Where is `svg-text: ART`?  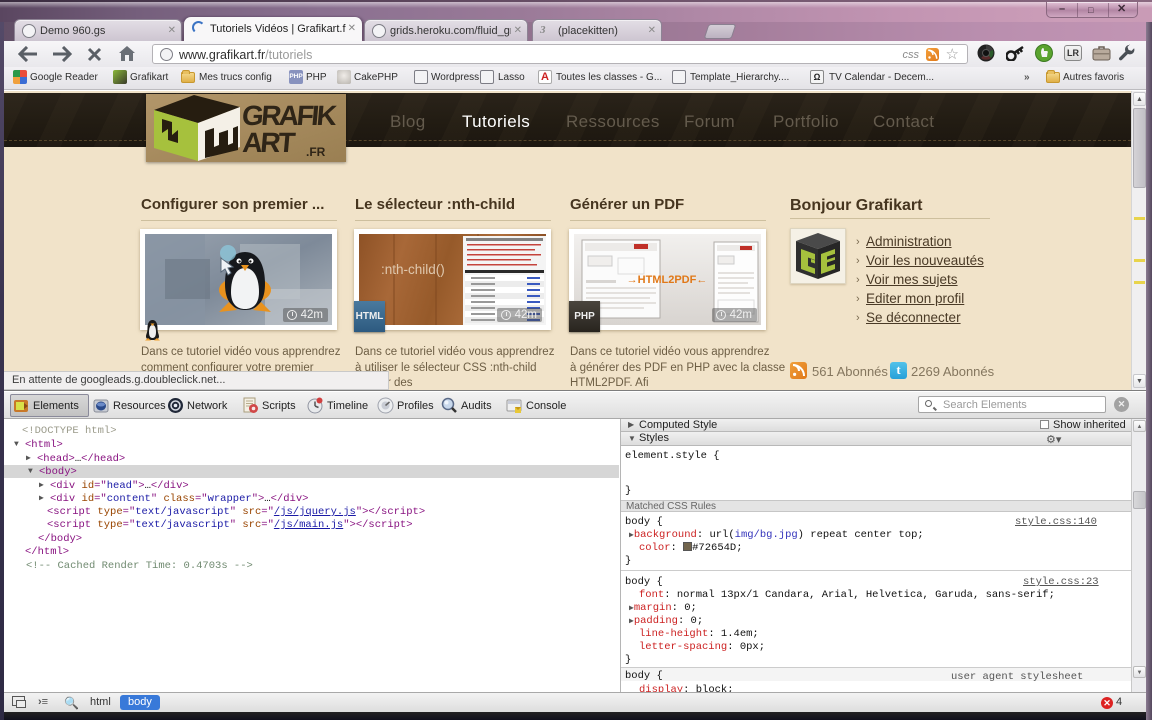
svg-text: ART is located at coordinates (268, 142).